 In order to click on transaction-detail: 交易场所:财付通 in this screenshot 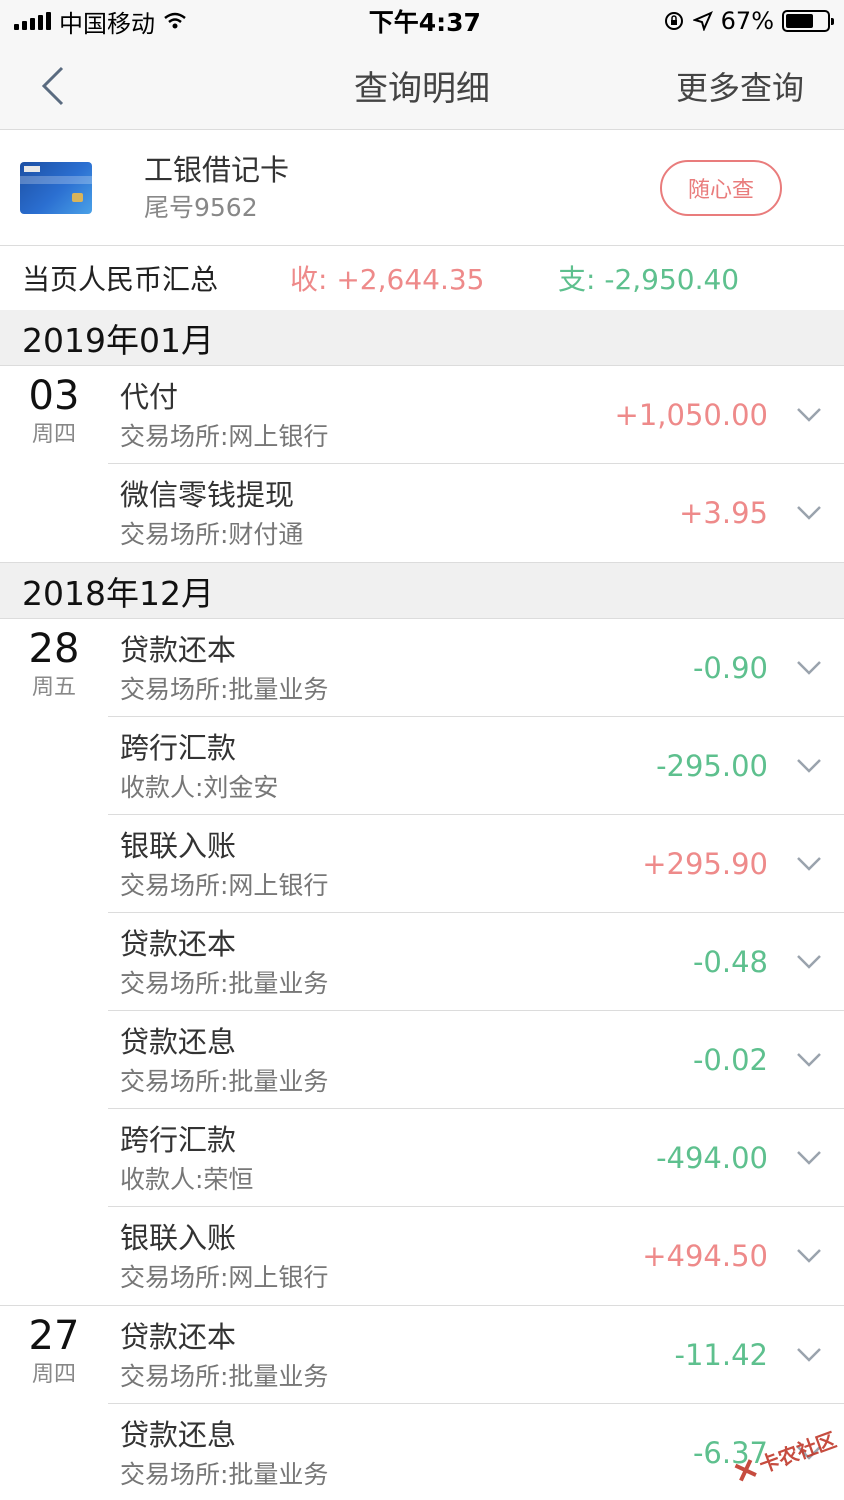, I will do `click(212, 534)`.